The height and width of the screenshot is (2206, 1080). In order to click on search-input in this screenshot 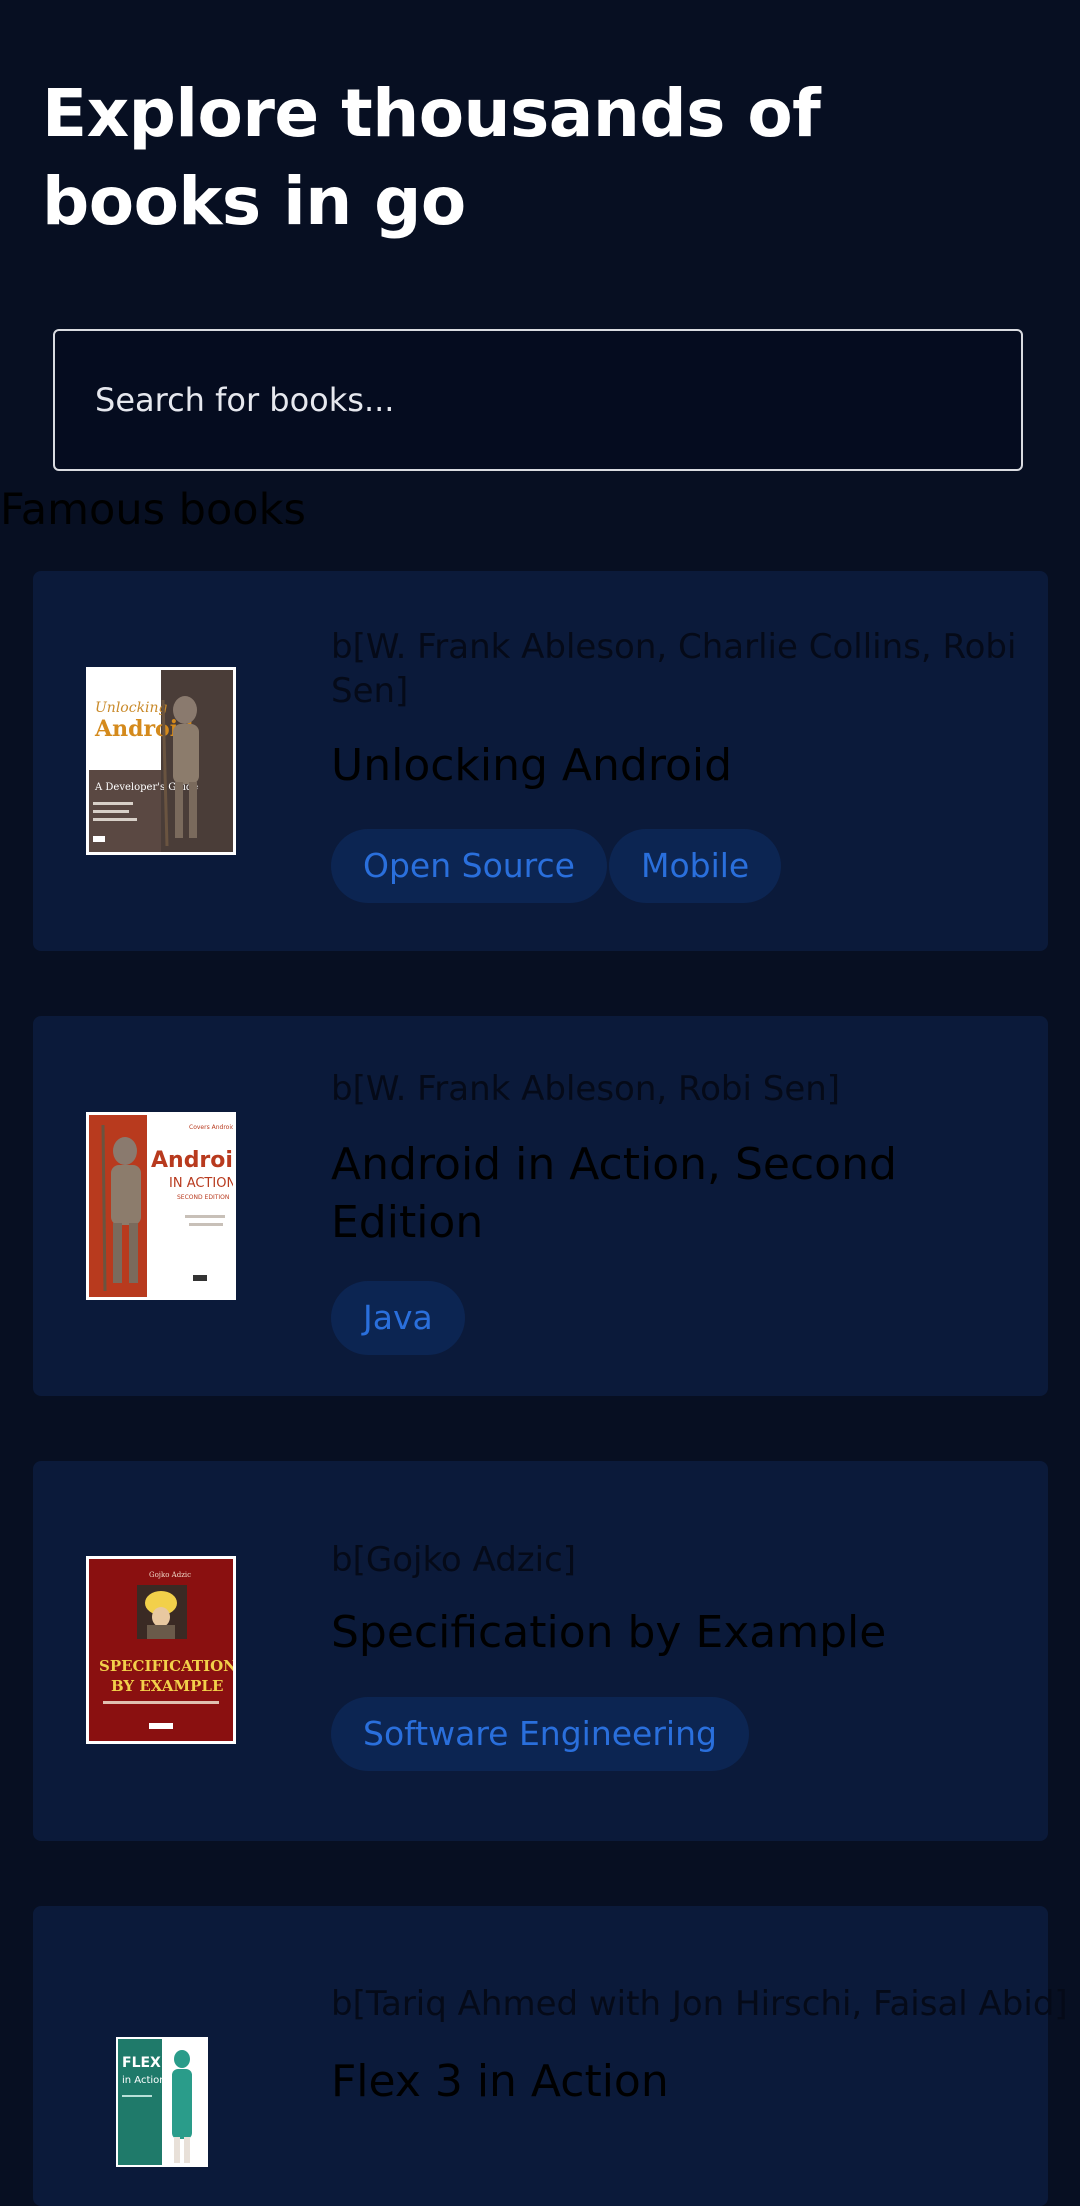, I will do `click(535, 400)`.